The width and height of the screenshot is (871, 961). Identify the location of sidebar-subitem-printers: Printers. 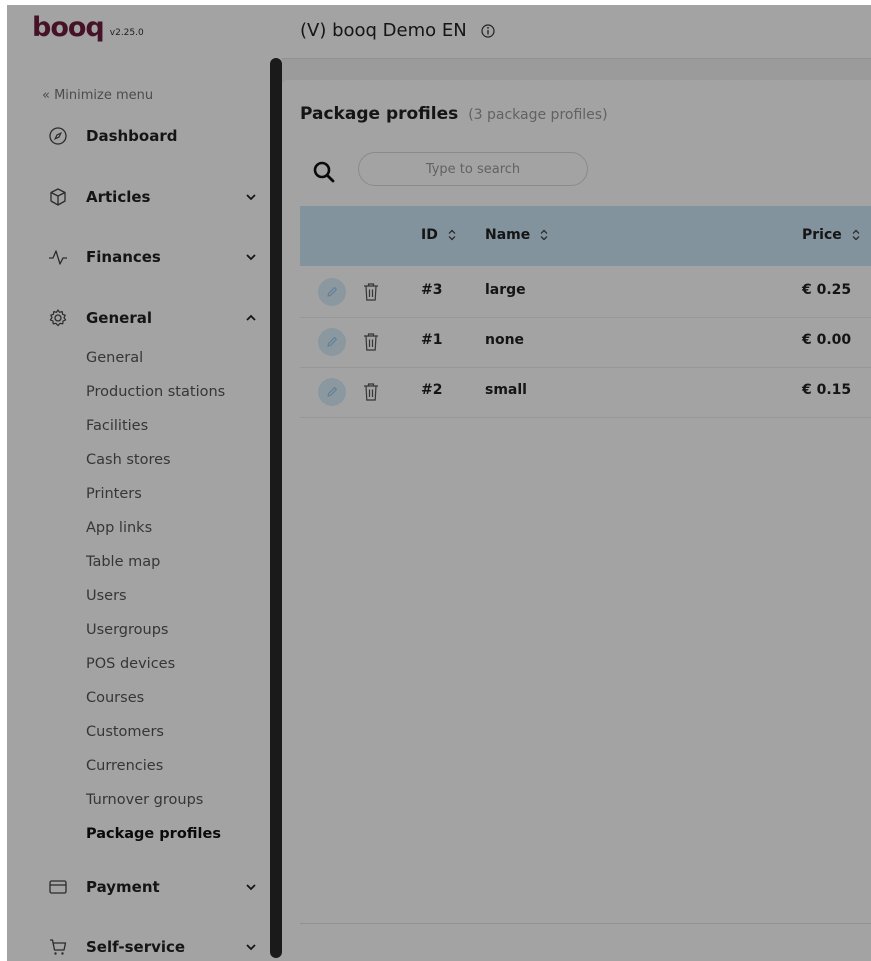
(114, 494).